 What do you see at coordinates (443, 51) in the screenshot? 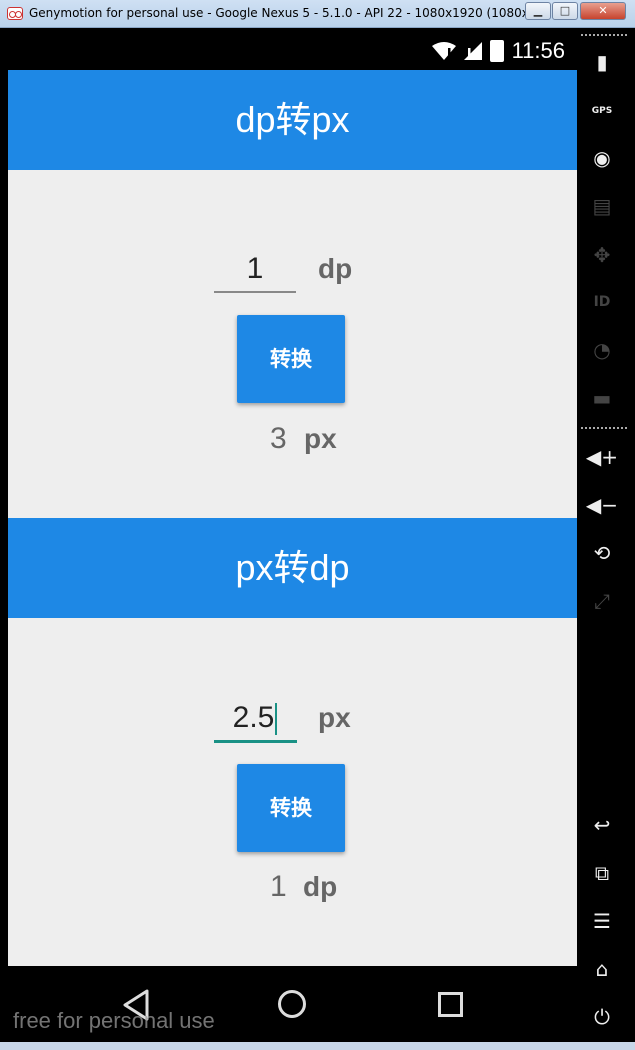
I see `wifi-icon` at bounding box center [443, 51].